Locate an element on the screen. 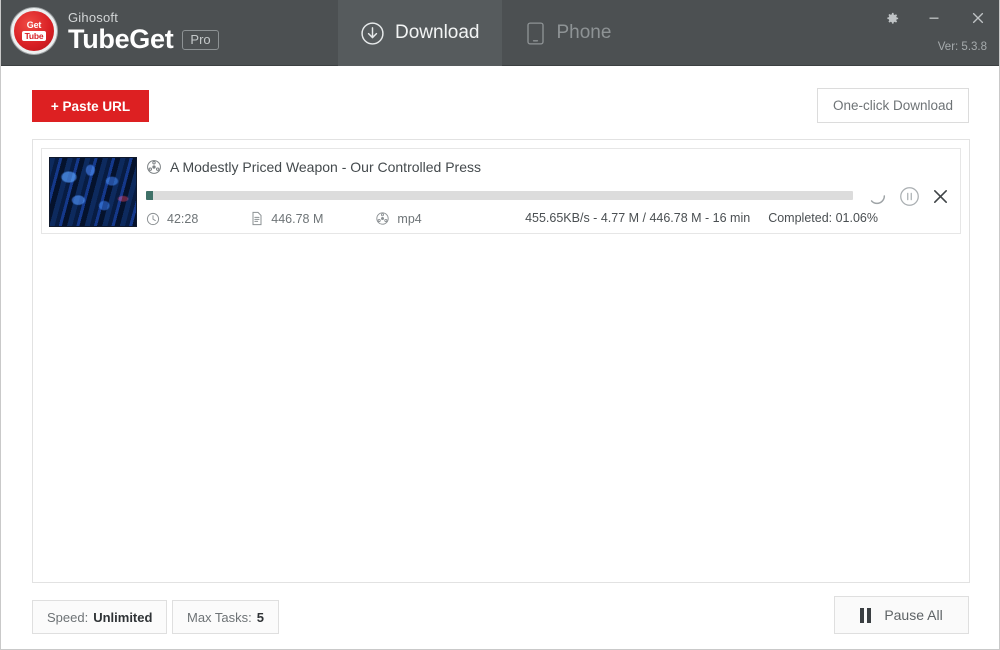 The height and width of the screenshot is (650, 1000). tab-download-label: Download is located at coordinates (437, 32).